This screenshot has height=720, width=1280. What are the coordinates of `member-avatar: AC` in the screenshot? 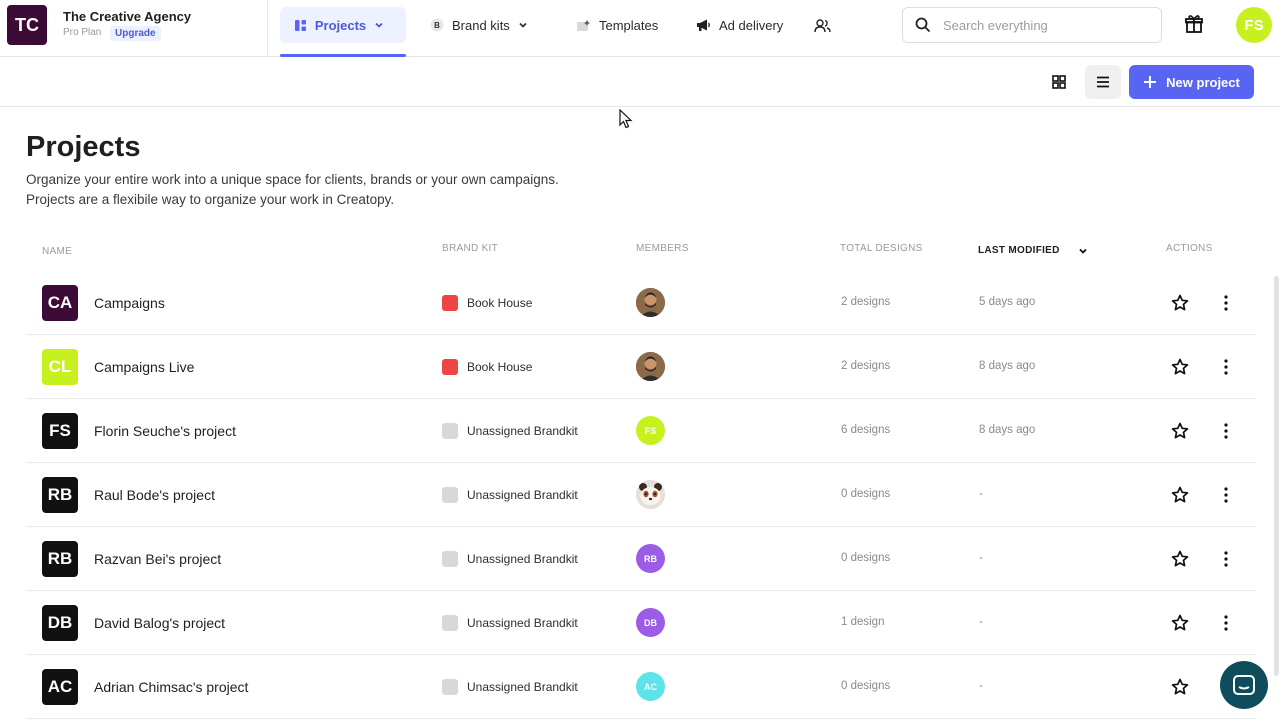 It's located at (650, 686).